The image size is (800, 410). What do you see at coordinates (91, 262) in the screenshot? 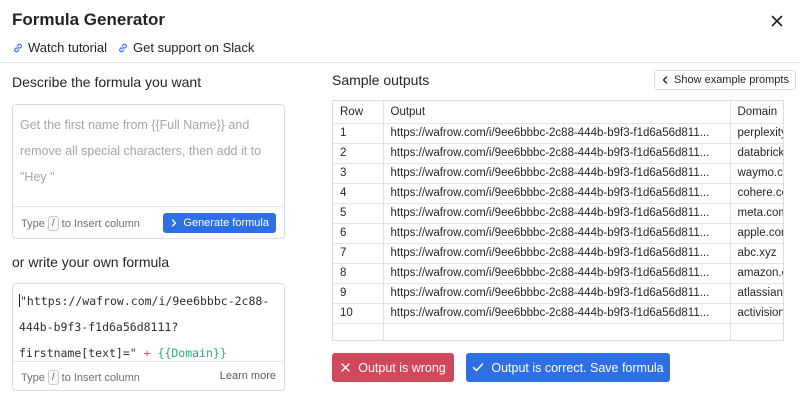
I see `own-formula-heading: or write your own formula` at bounding box center [91, 262].